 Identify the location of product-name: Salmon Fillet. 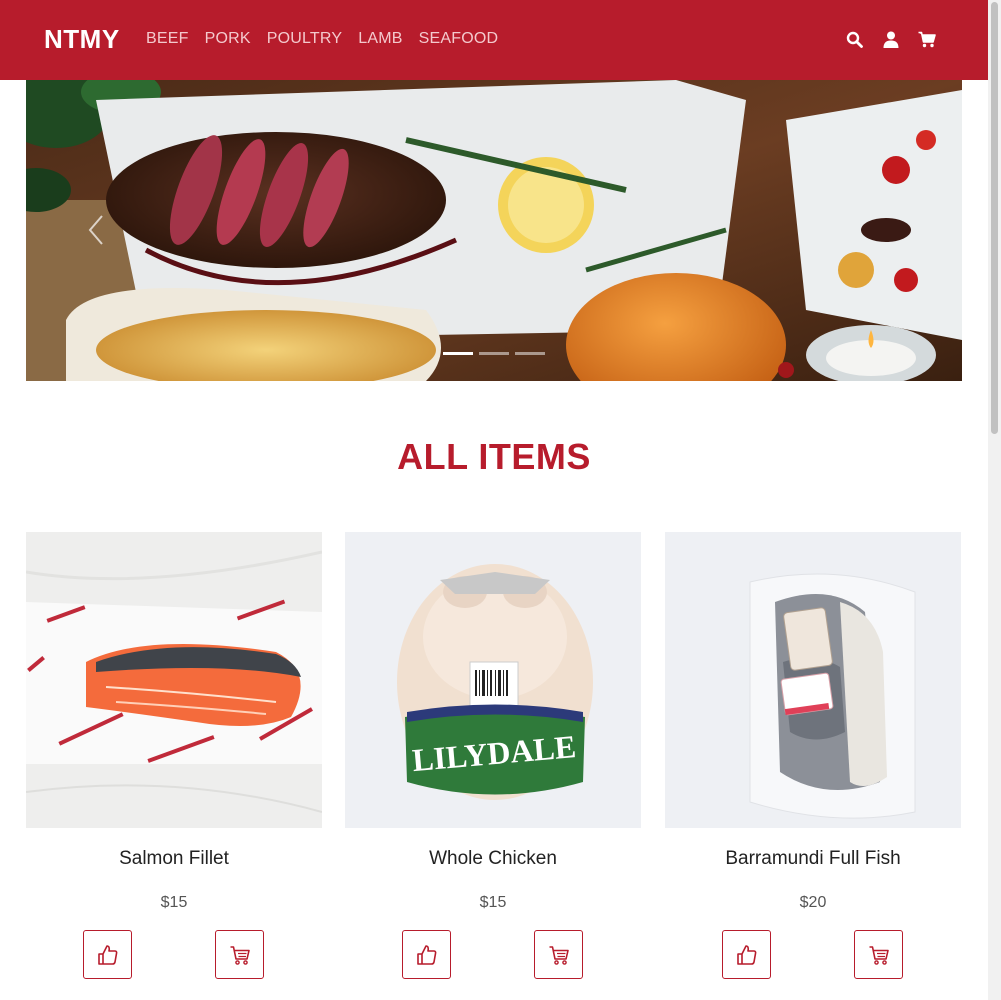
(174, 859).